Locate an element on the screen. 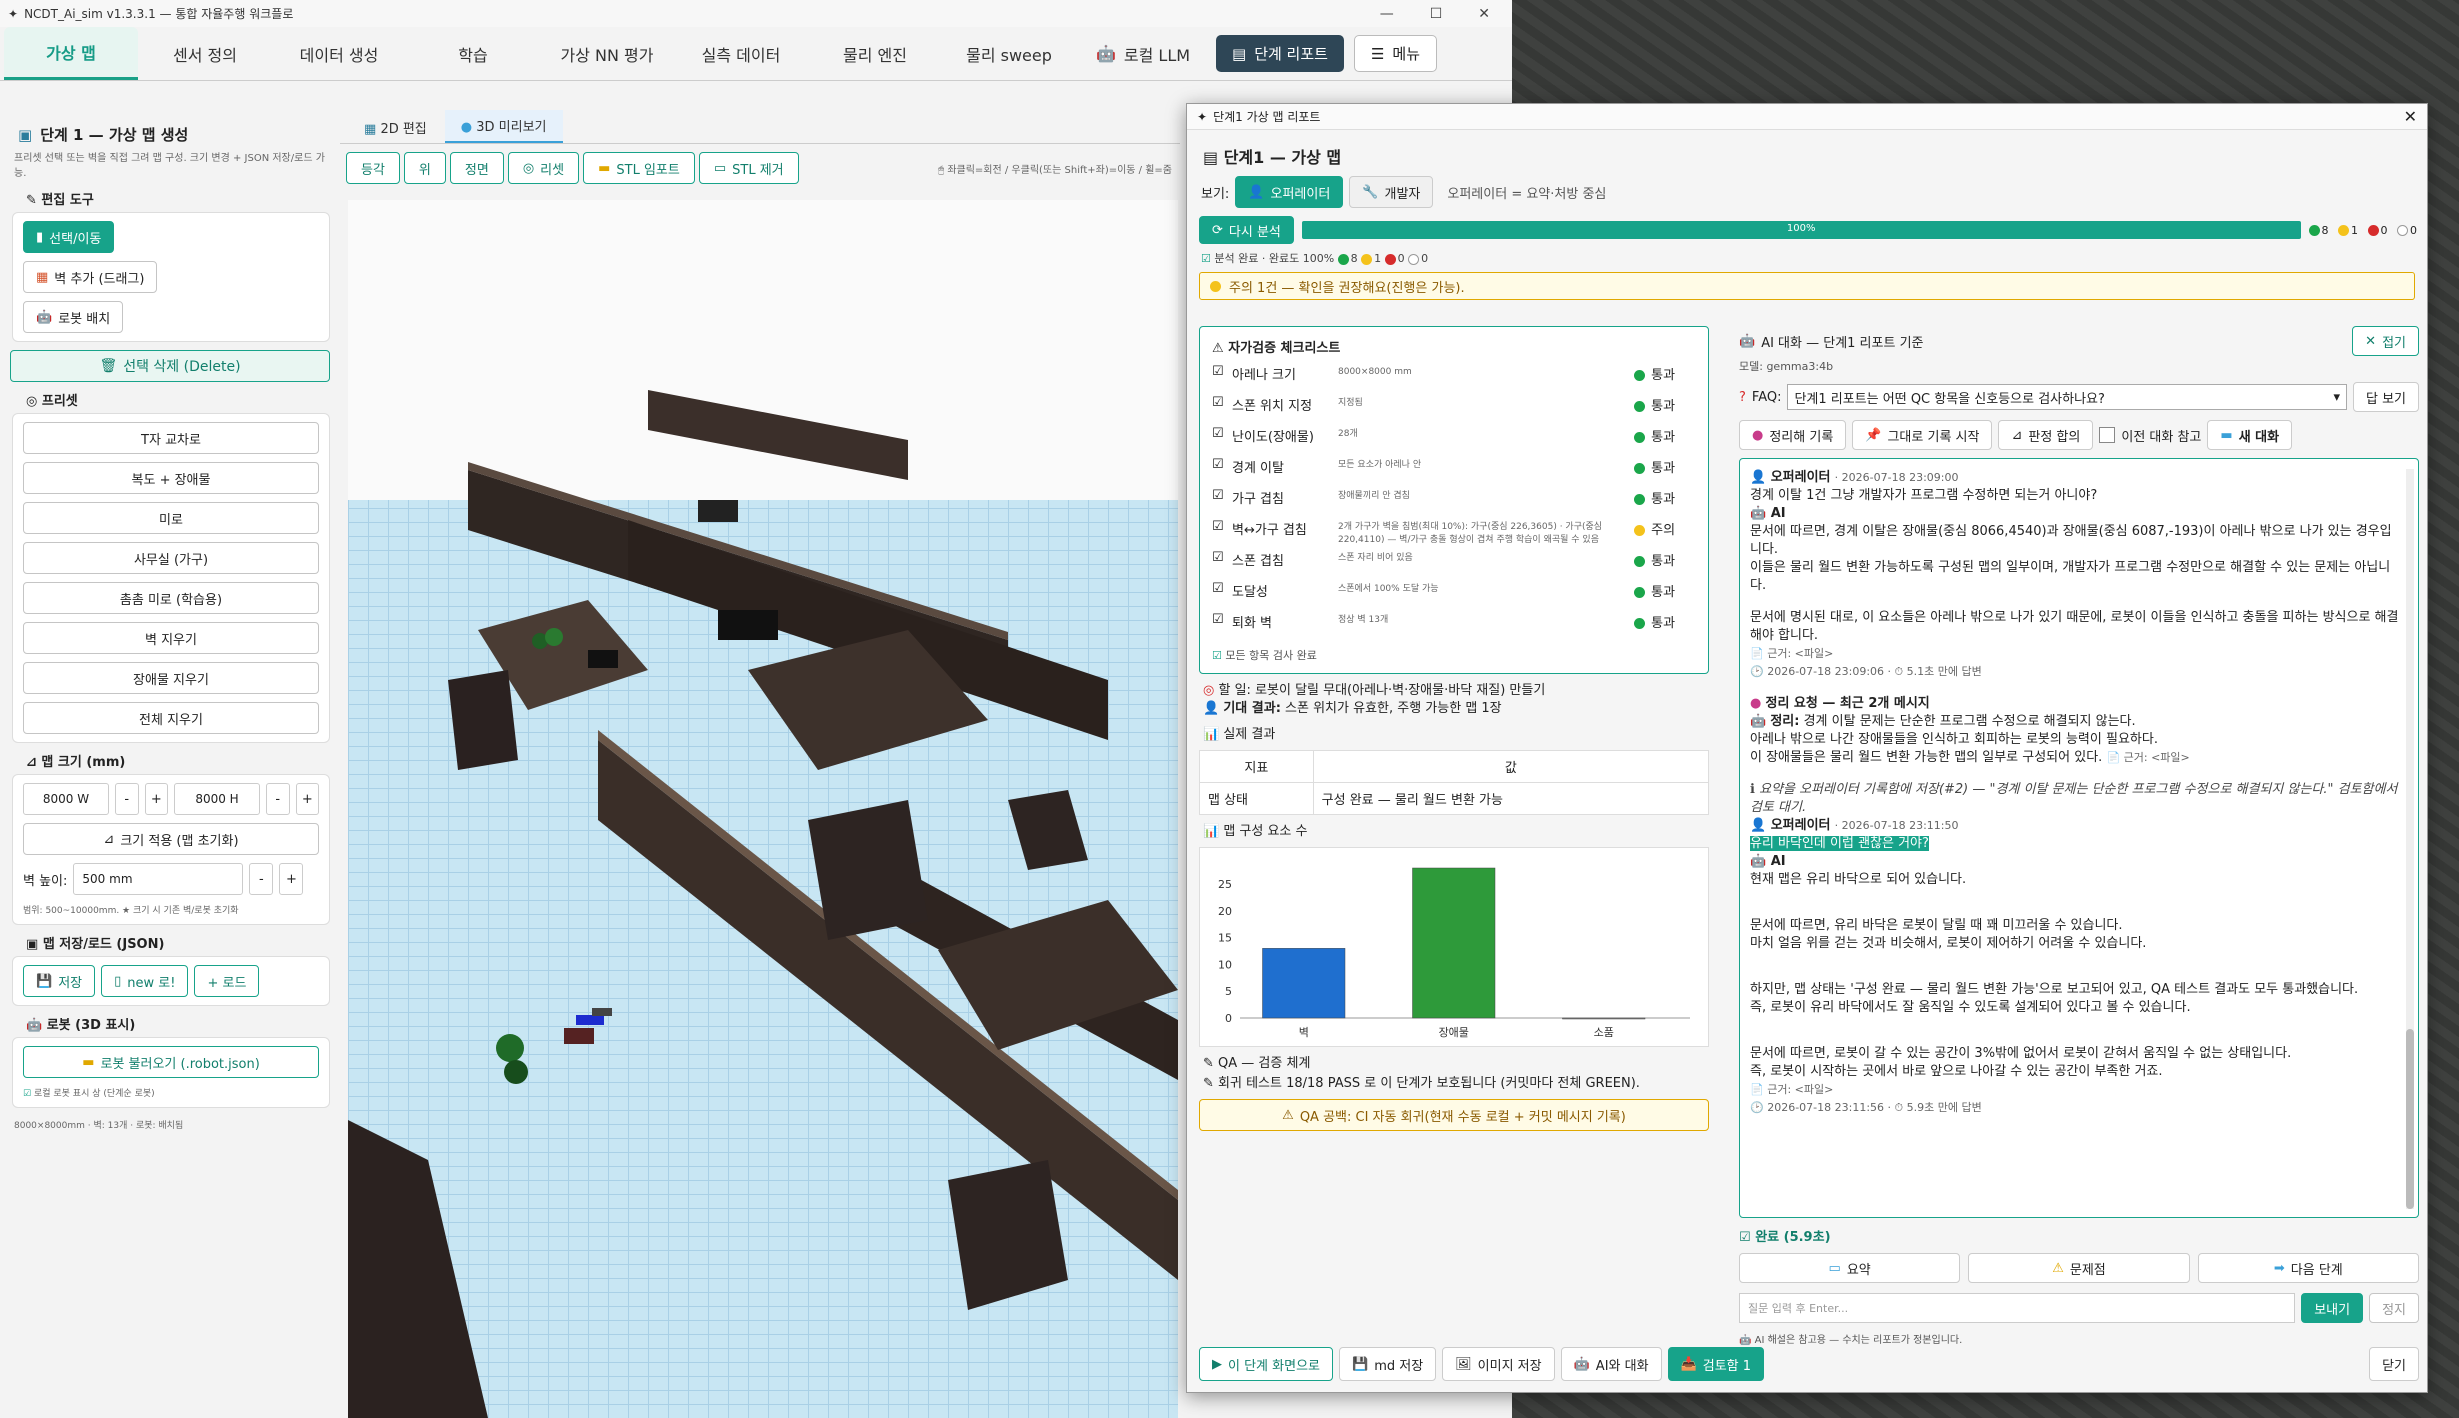 This screenshot has height=1418, width=2459. table-cell: 구성 완료 — 물리 월드 변환 가능 is located at coordinates (1511, 798).